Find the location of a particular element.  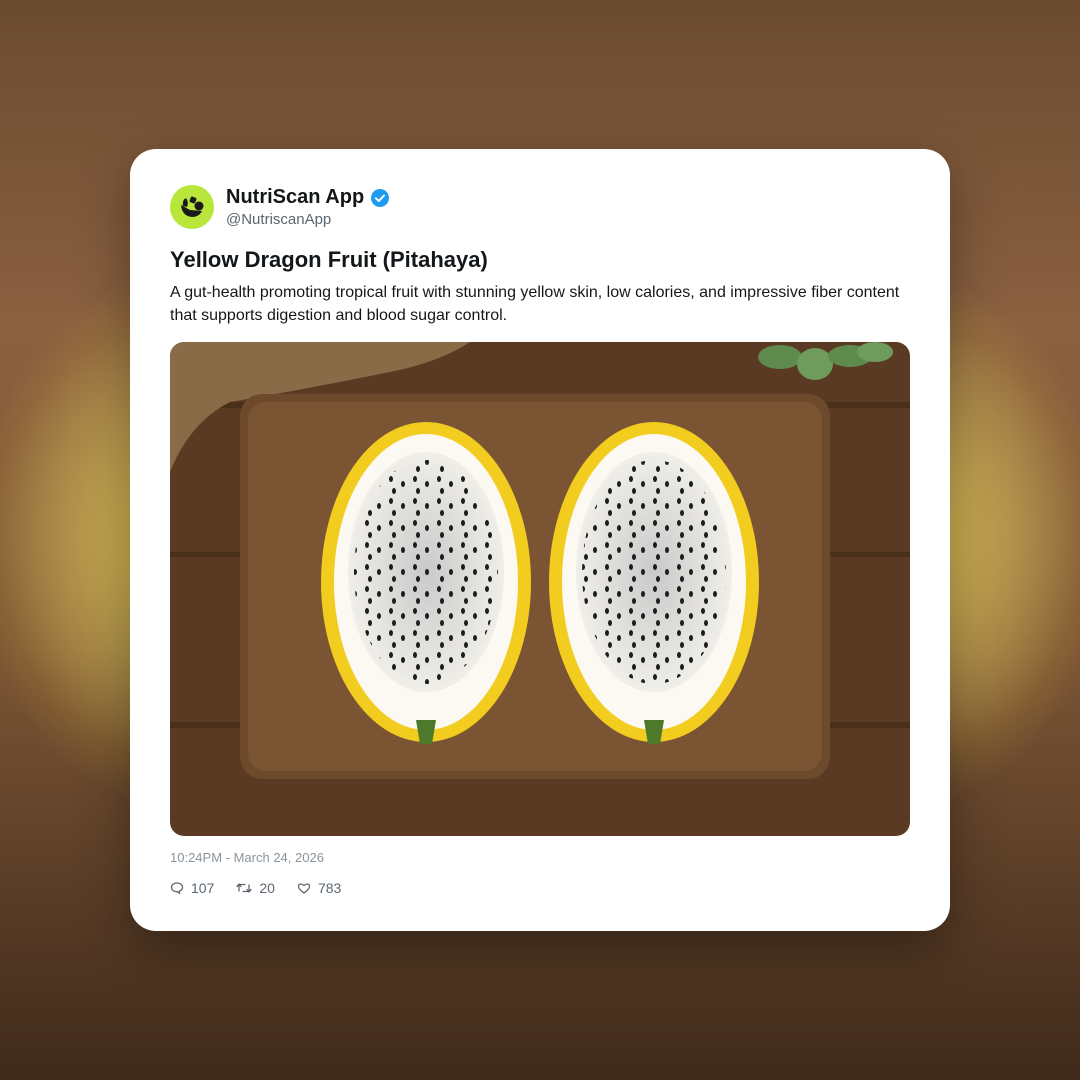

like-button: 783 is located at coordinates (319, 888).